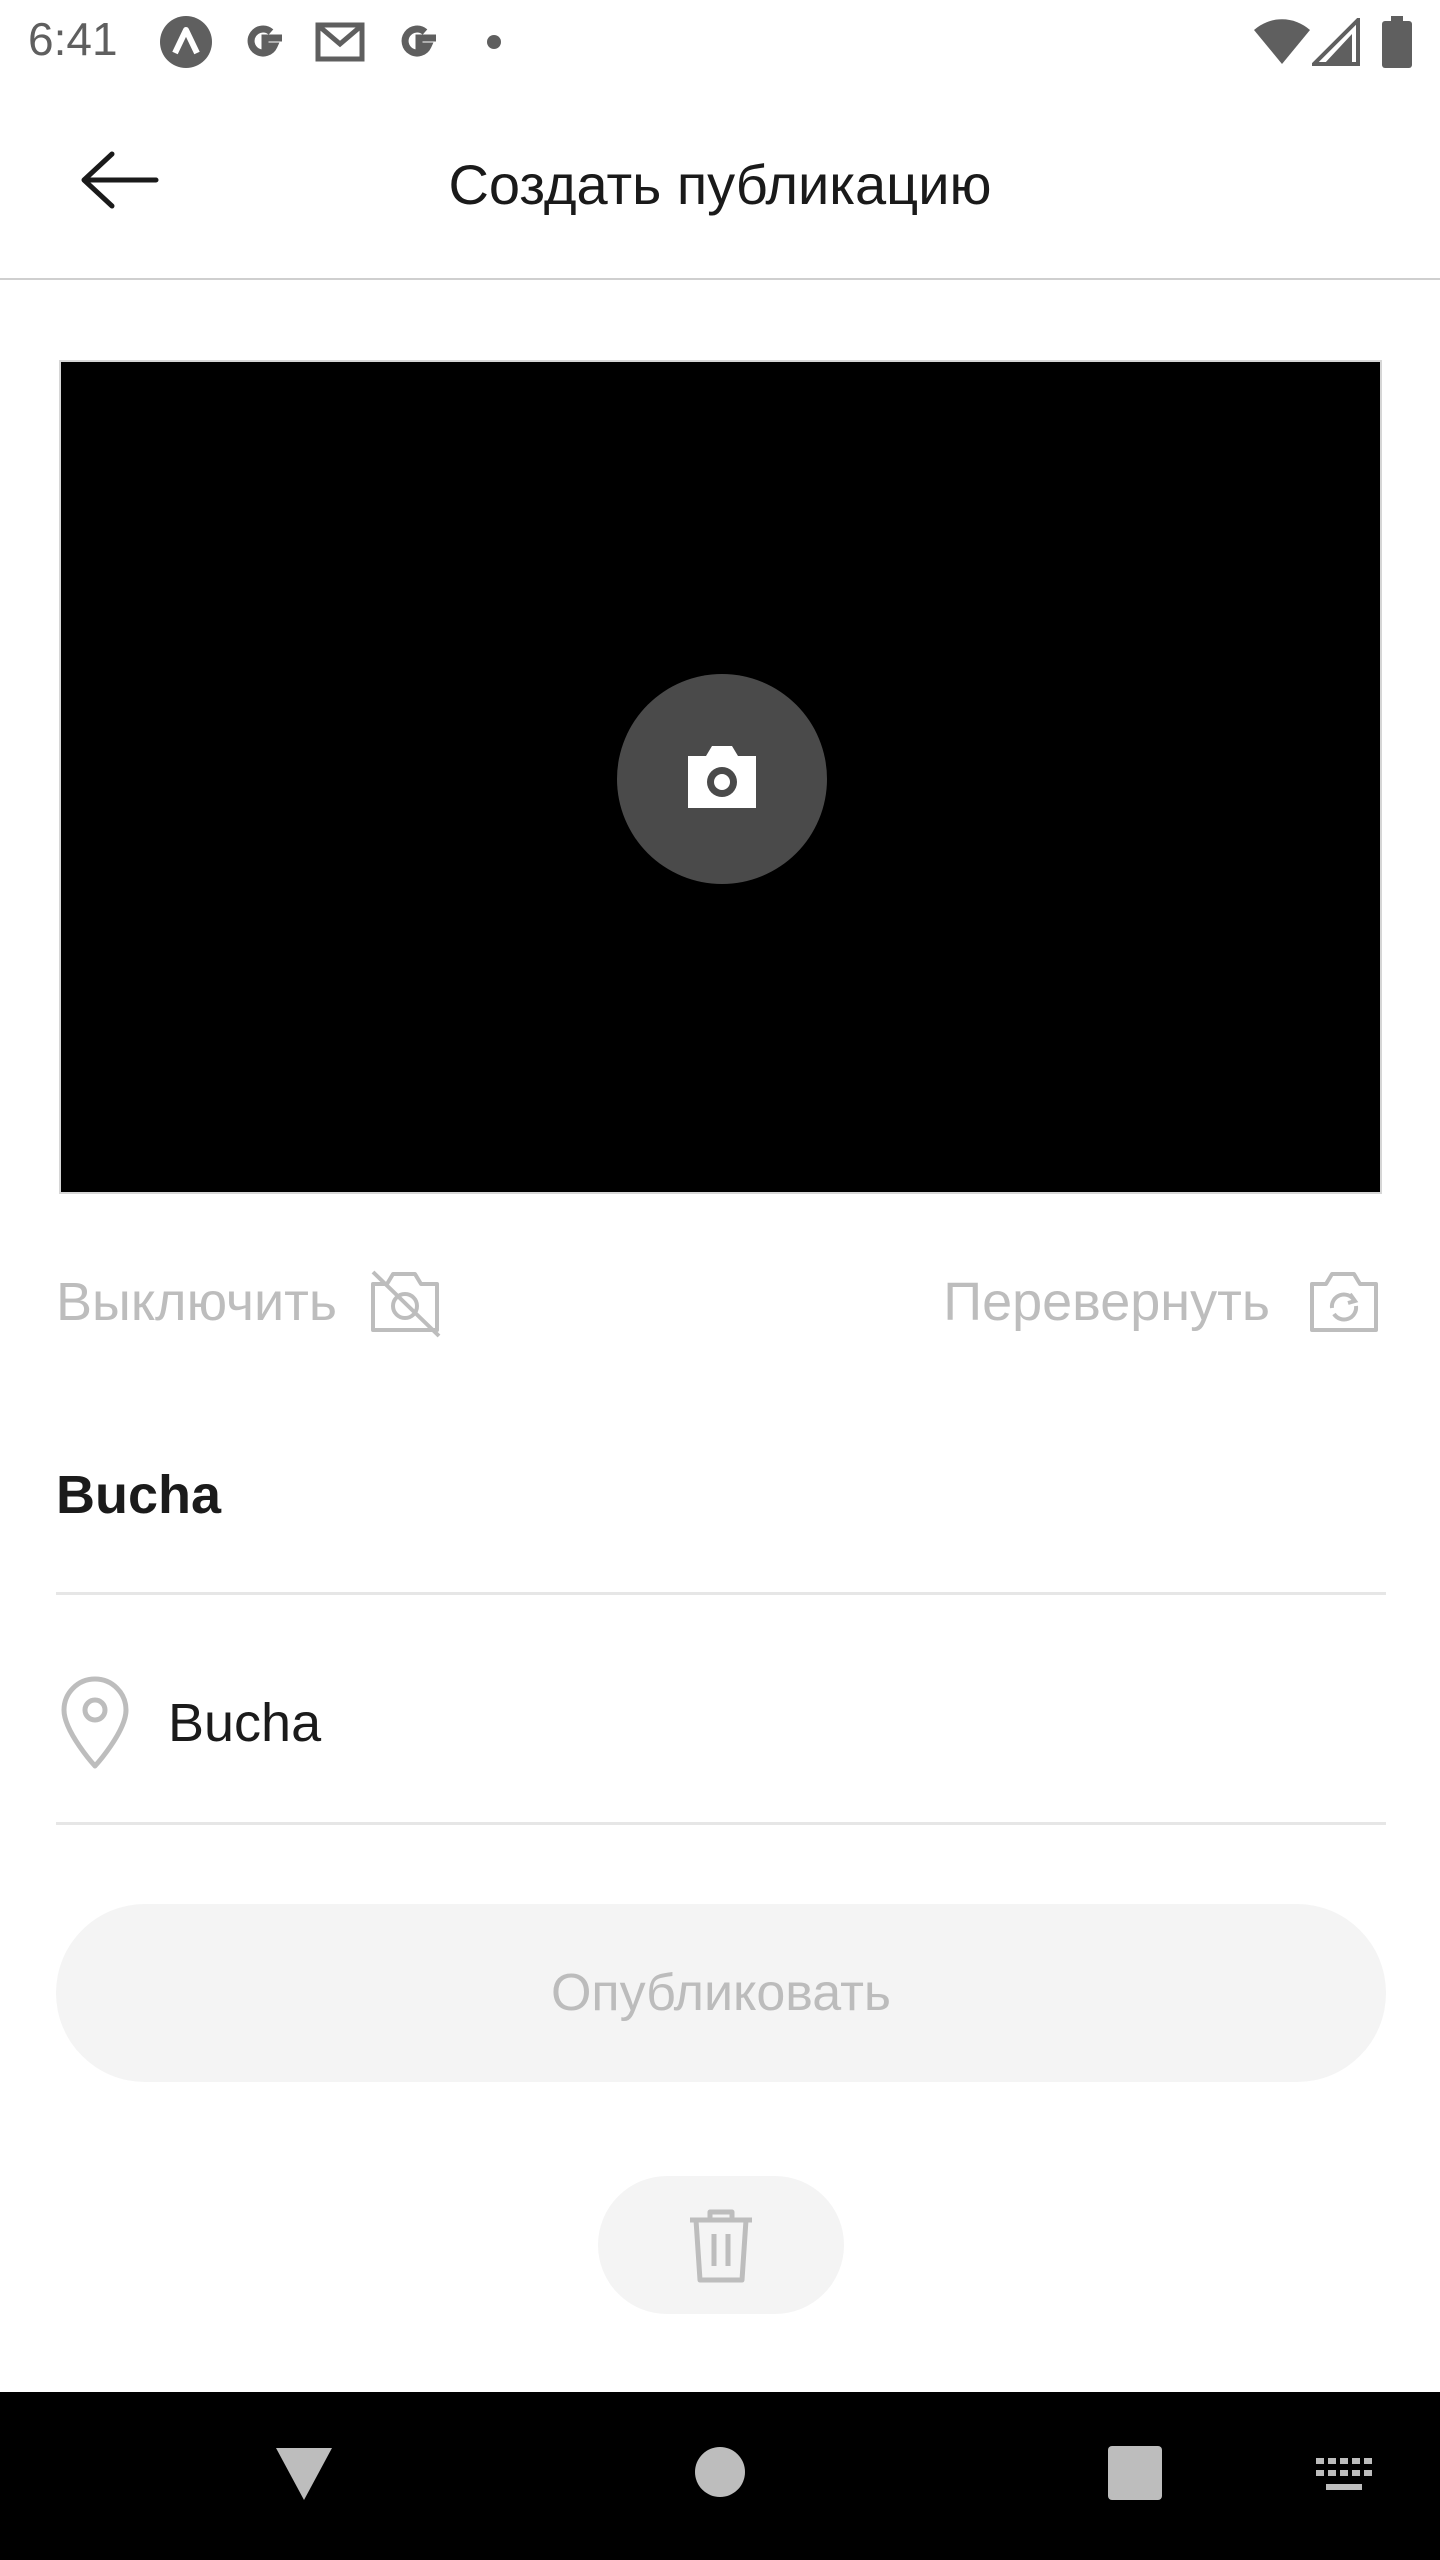  Describe the element at coordinates (340, 42) in the screenshot. I see `gmail-icon` at that location.